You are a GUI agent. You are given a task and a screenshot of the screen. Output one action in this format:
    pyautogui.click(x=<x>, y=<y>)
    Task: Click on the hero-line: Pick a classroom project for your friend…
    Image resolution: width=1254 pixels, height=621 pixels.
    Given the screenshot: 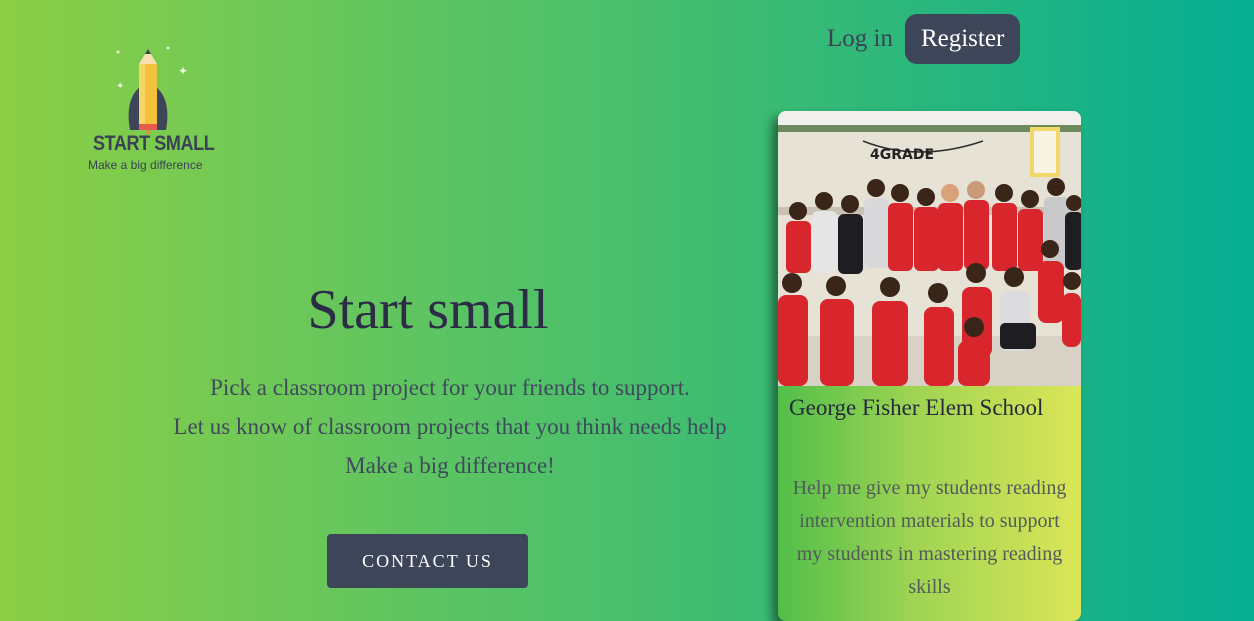 What is the action you would take?
    pyautogui.click(x=450, y=387)
    